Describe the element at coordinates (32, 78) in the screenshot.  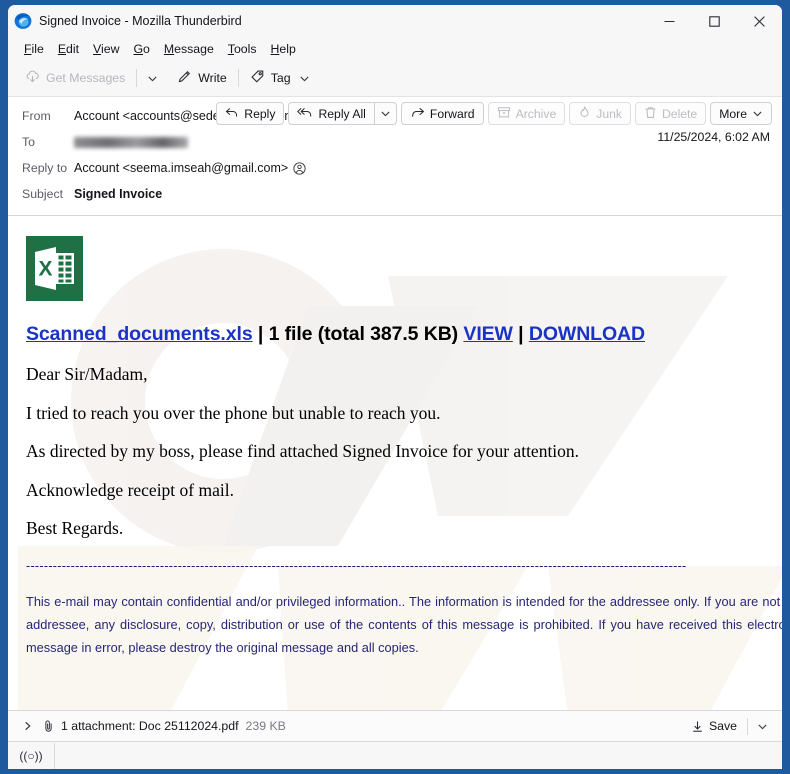
I see `cloud-download-icon` at that location.